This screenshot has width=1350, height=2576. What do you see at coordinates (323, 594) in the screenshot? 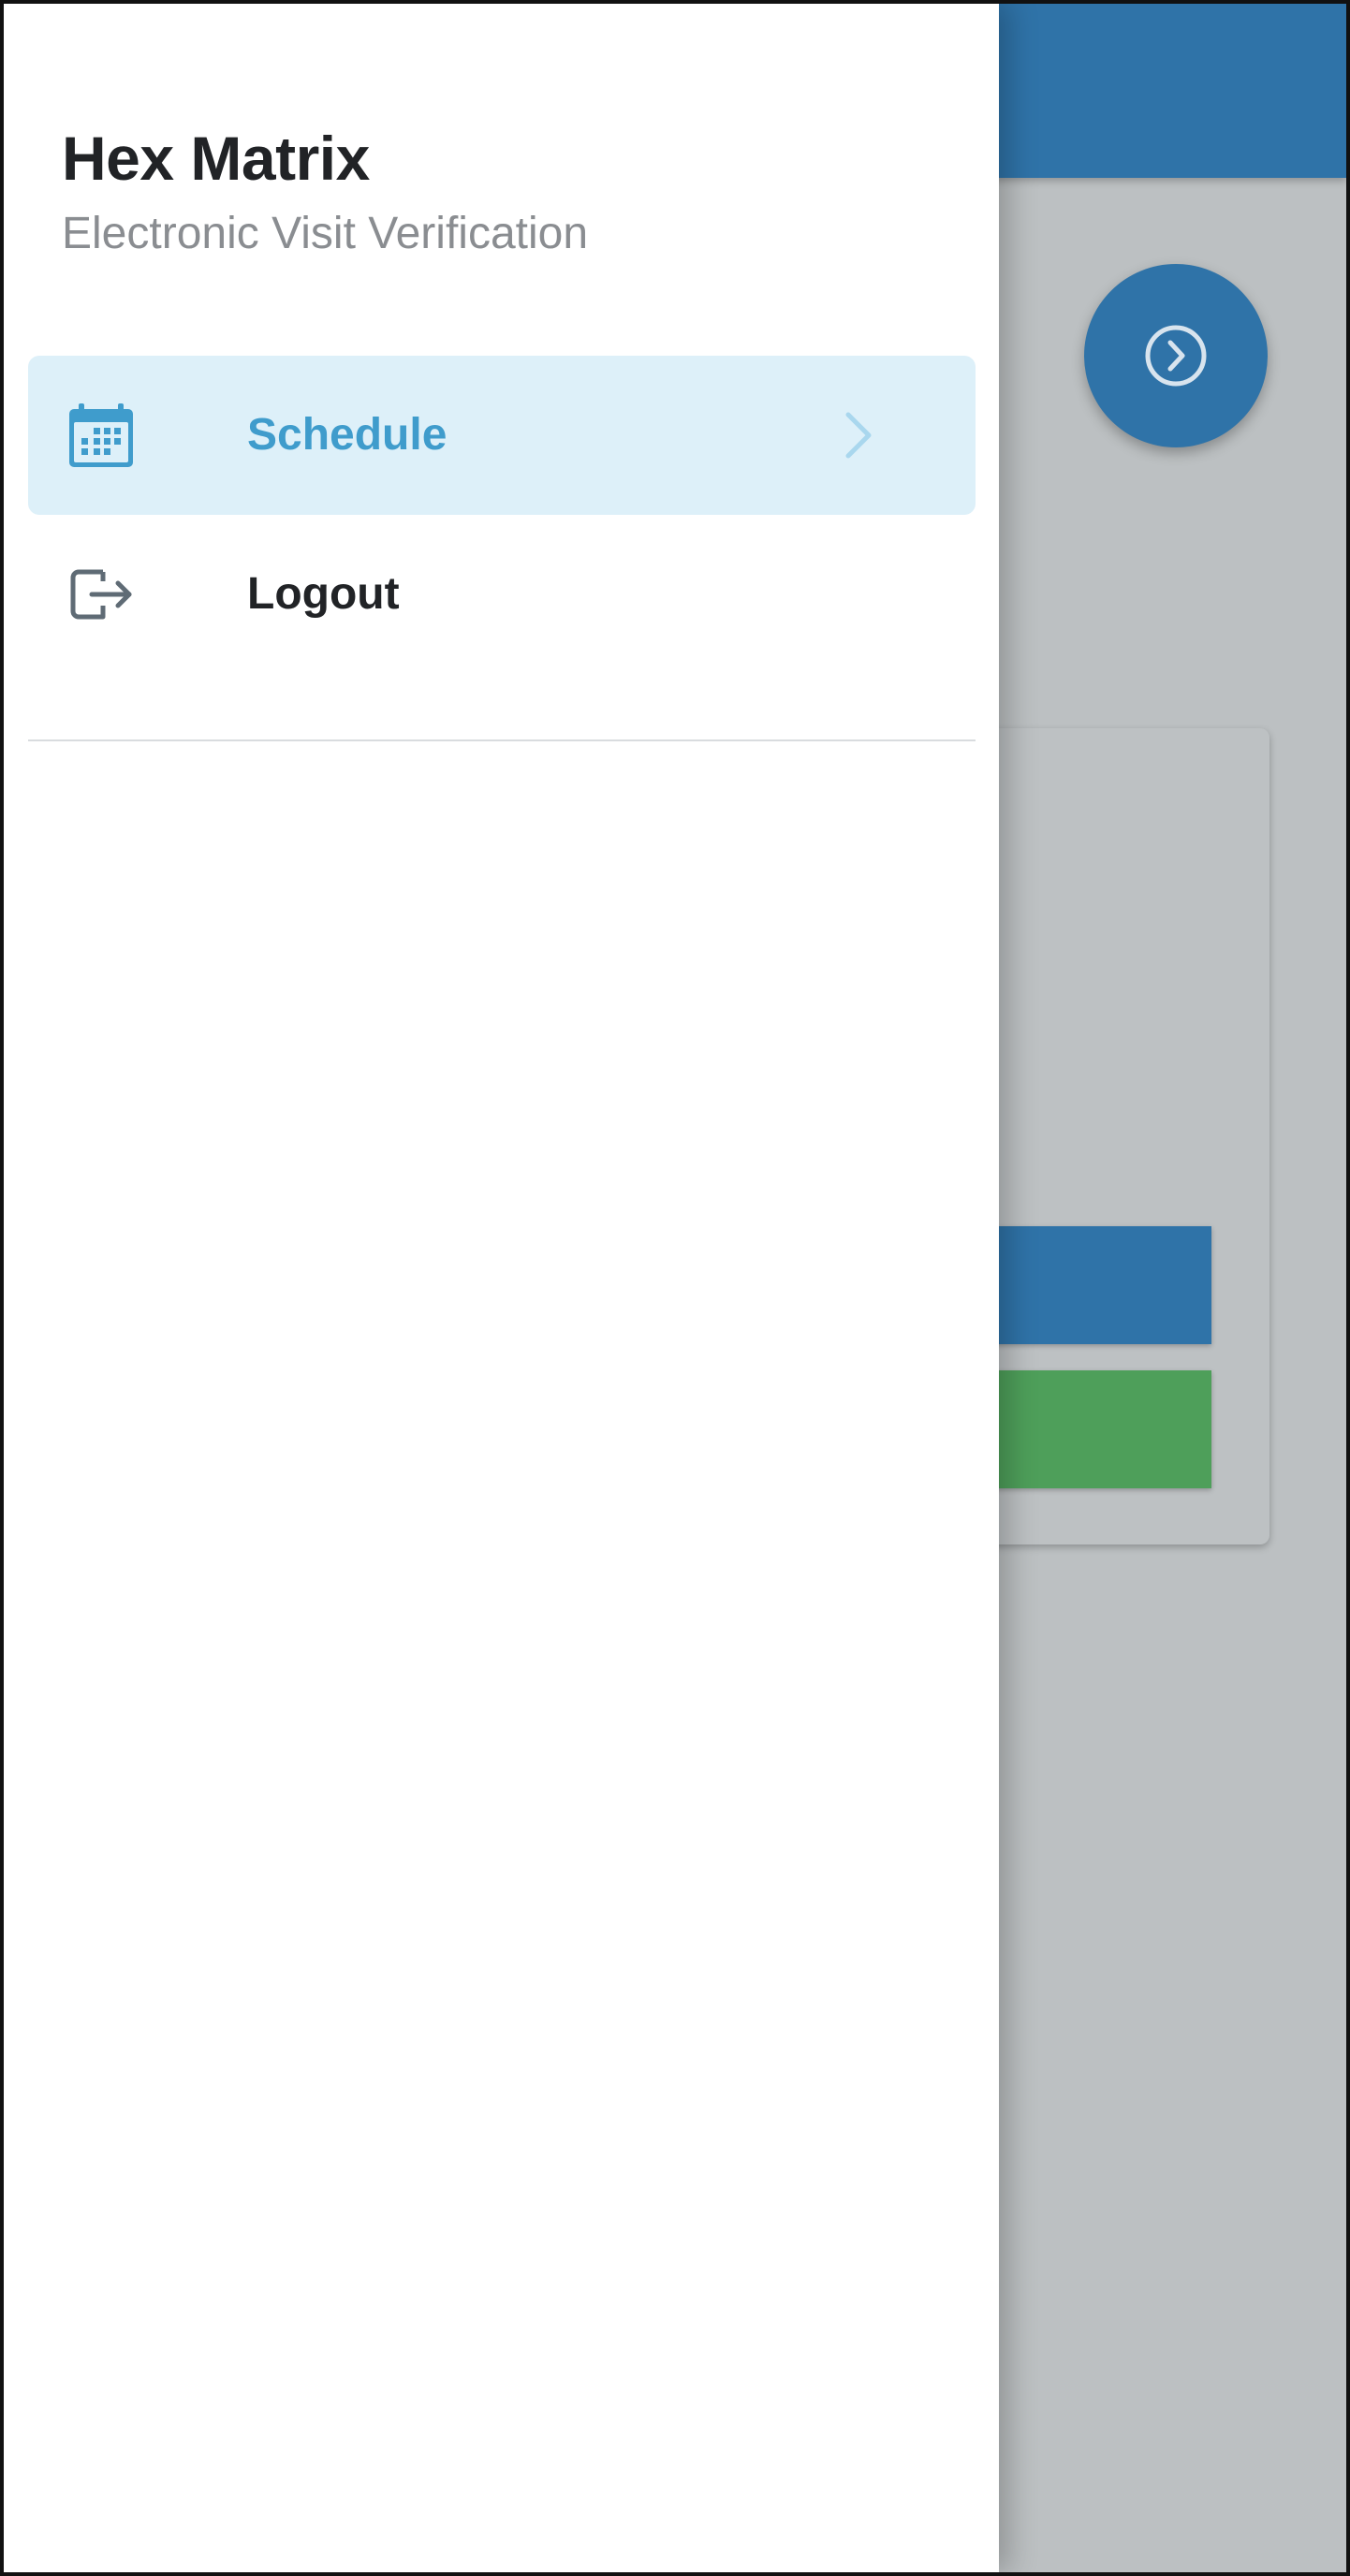
I see `menu-item-label: Logout` at bounding box center [323, 594].